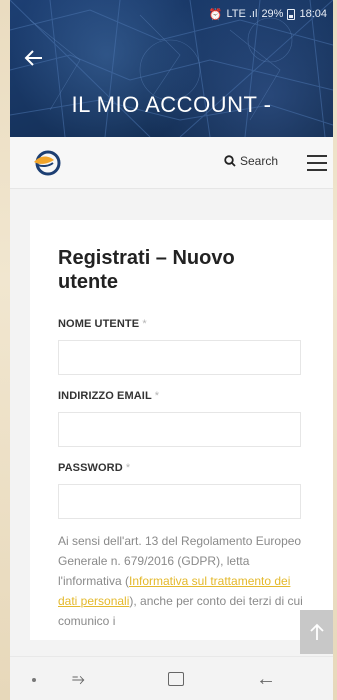 The height and width of the screenshot is (700, 337). Describe the element at coordinates (102, 324) in the screenshot. I see `username-label: NOME UTENTE *` at that location.